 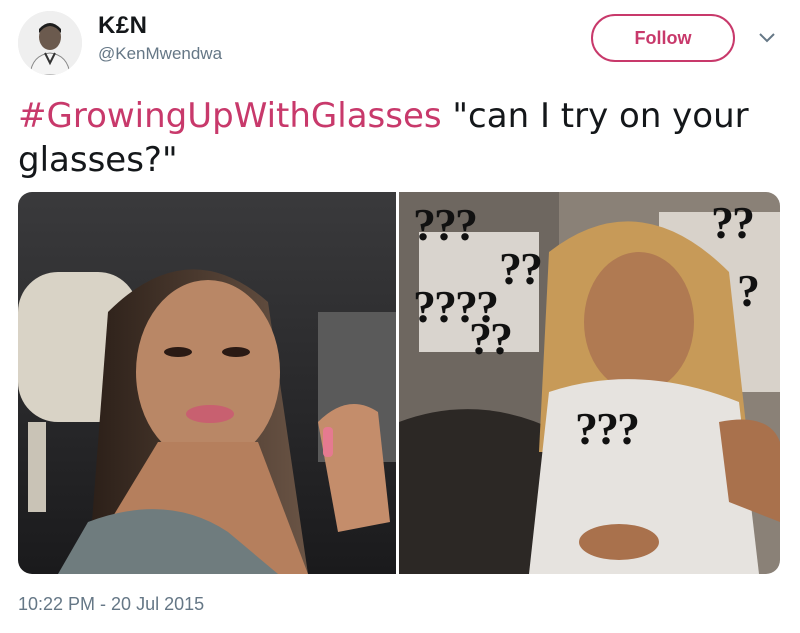 What do you see at coordinates (111, 604) in the screenshot?
I see `tweet-timestamp: 10:22 PM - 20 Jul 2015` at bounding box center [111, 604].